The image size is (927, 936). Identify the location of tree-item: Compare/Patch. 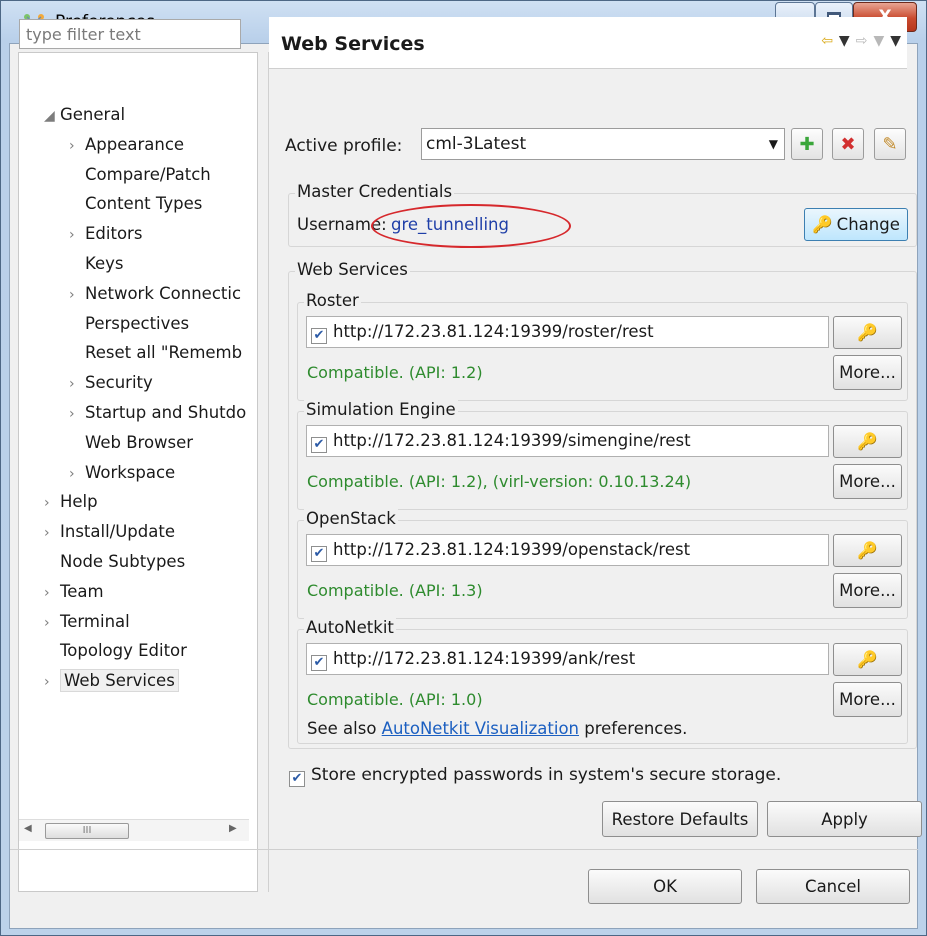
(140, 175).